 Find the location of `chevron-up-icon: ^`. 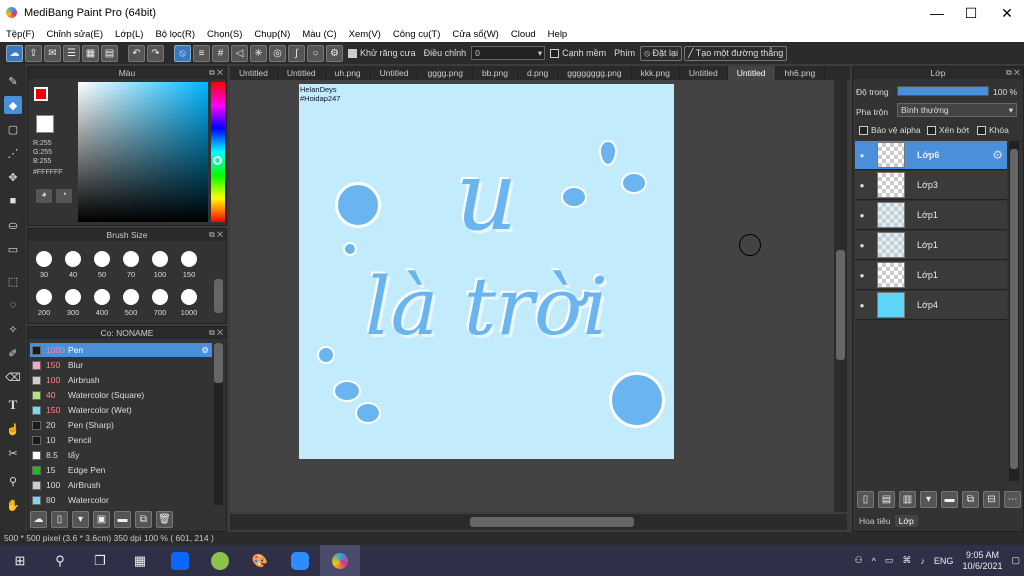

chevron-up-icon: ^ is located at coordinates (874, 561).